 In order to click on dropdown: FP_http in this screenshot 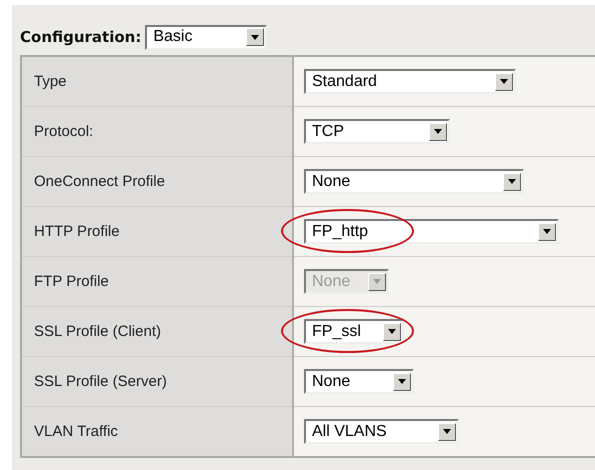, I will do `click(431, 231)`.